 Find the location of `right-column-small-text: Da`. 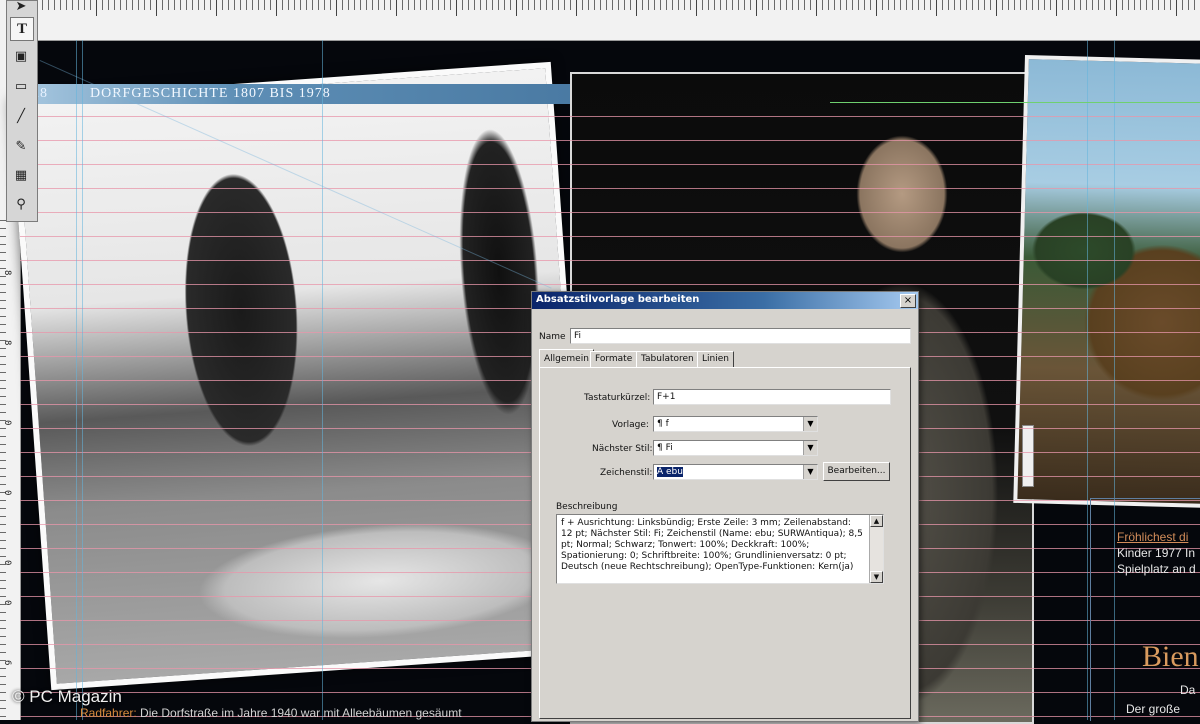

right-column-small-text: Da is located at coordinates (1187, 690).